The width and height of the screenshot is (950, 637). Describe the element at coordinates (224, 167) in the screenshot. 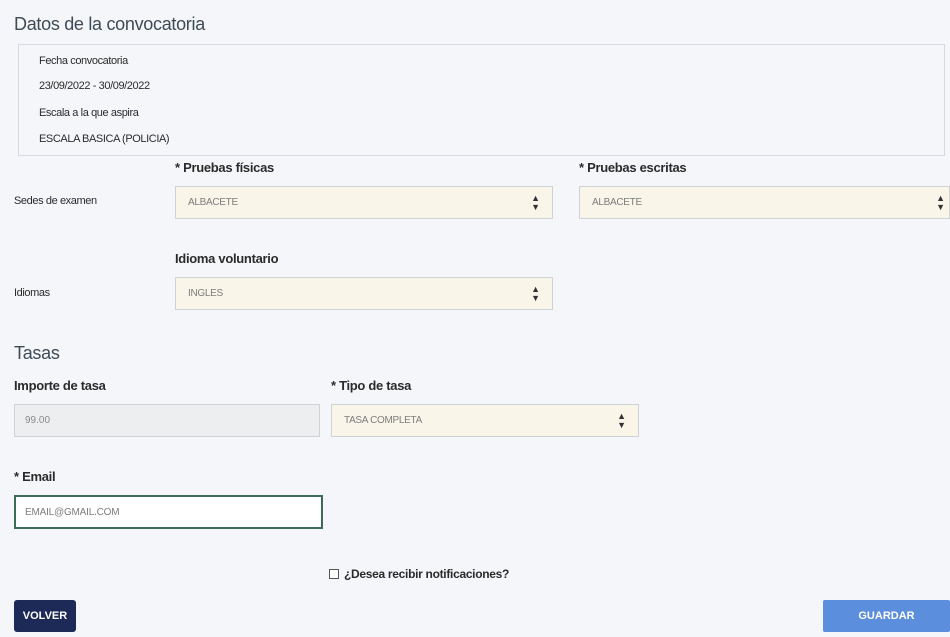

I see `pruebas-fisicas-label: * Pruebas físicas` at that location.